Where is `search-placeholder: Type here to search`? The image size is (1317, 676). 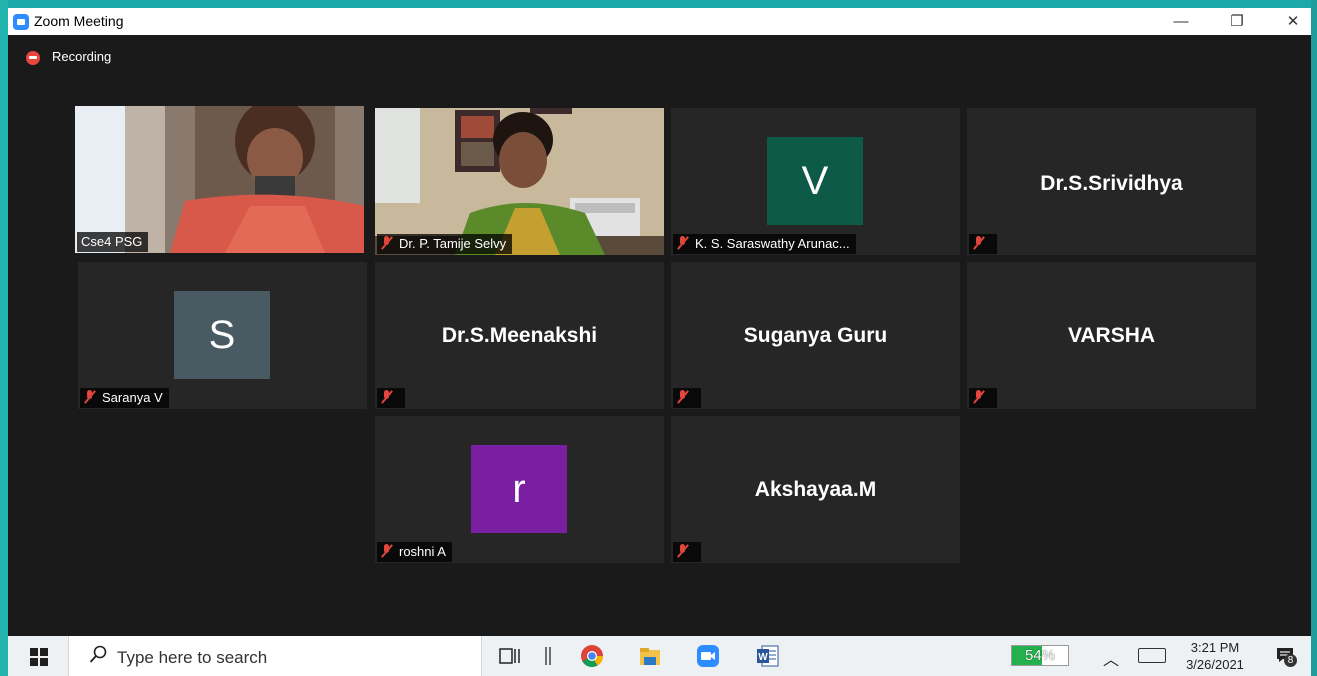
search-placeholder: Type here to search is located at coordinates (192, 657).